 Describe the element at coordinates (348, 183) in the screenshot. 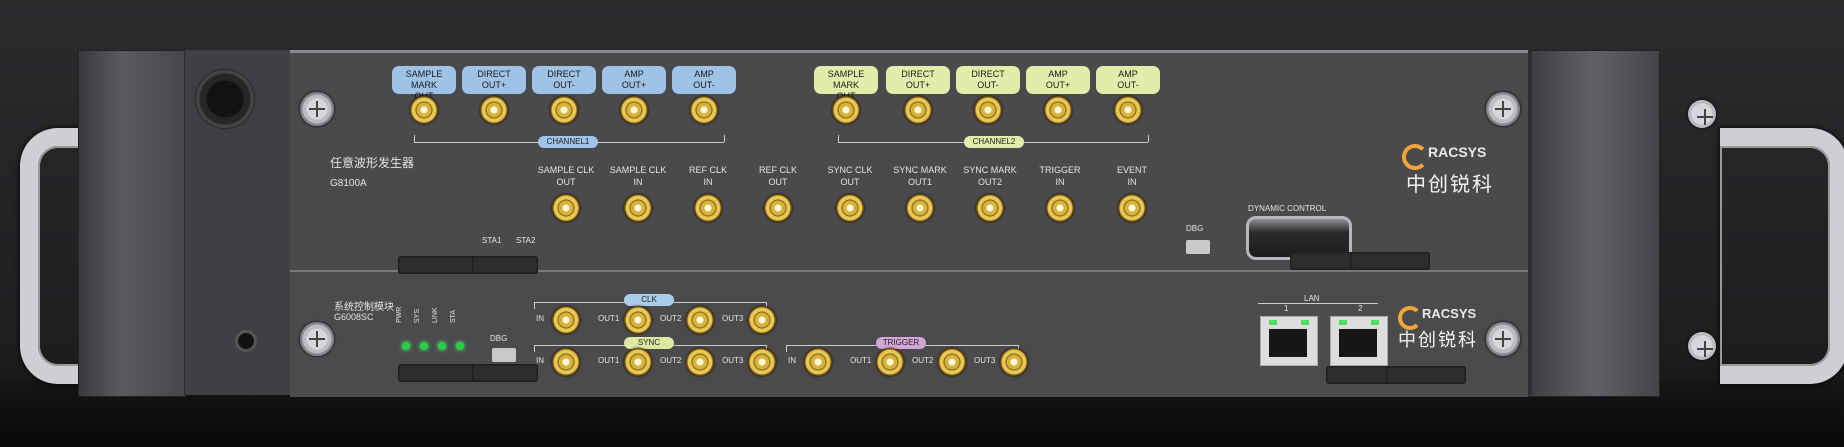

I see `generator-model: G8100A` at that location.